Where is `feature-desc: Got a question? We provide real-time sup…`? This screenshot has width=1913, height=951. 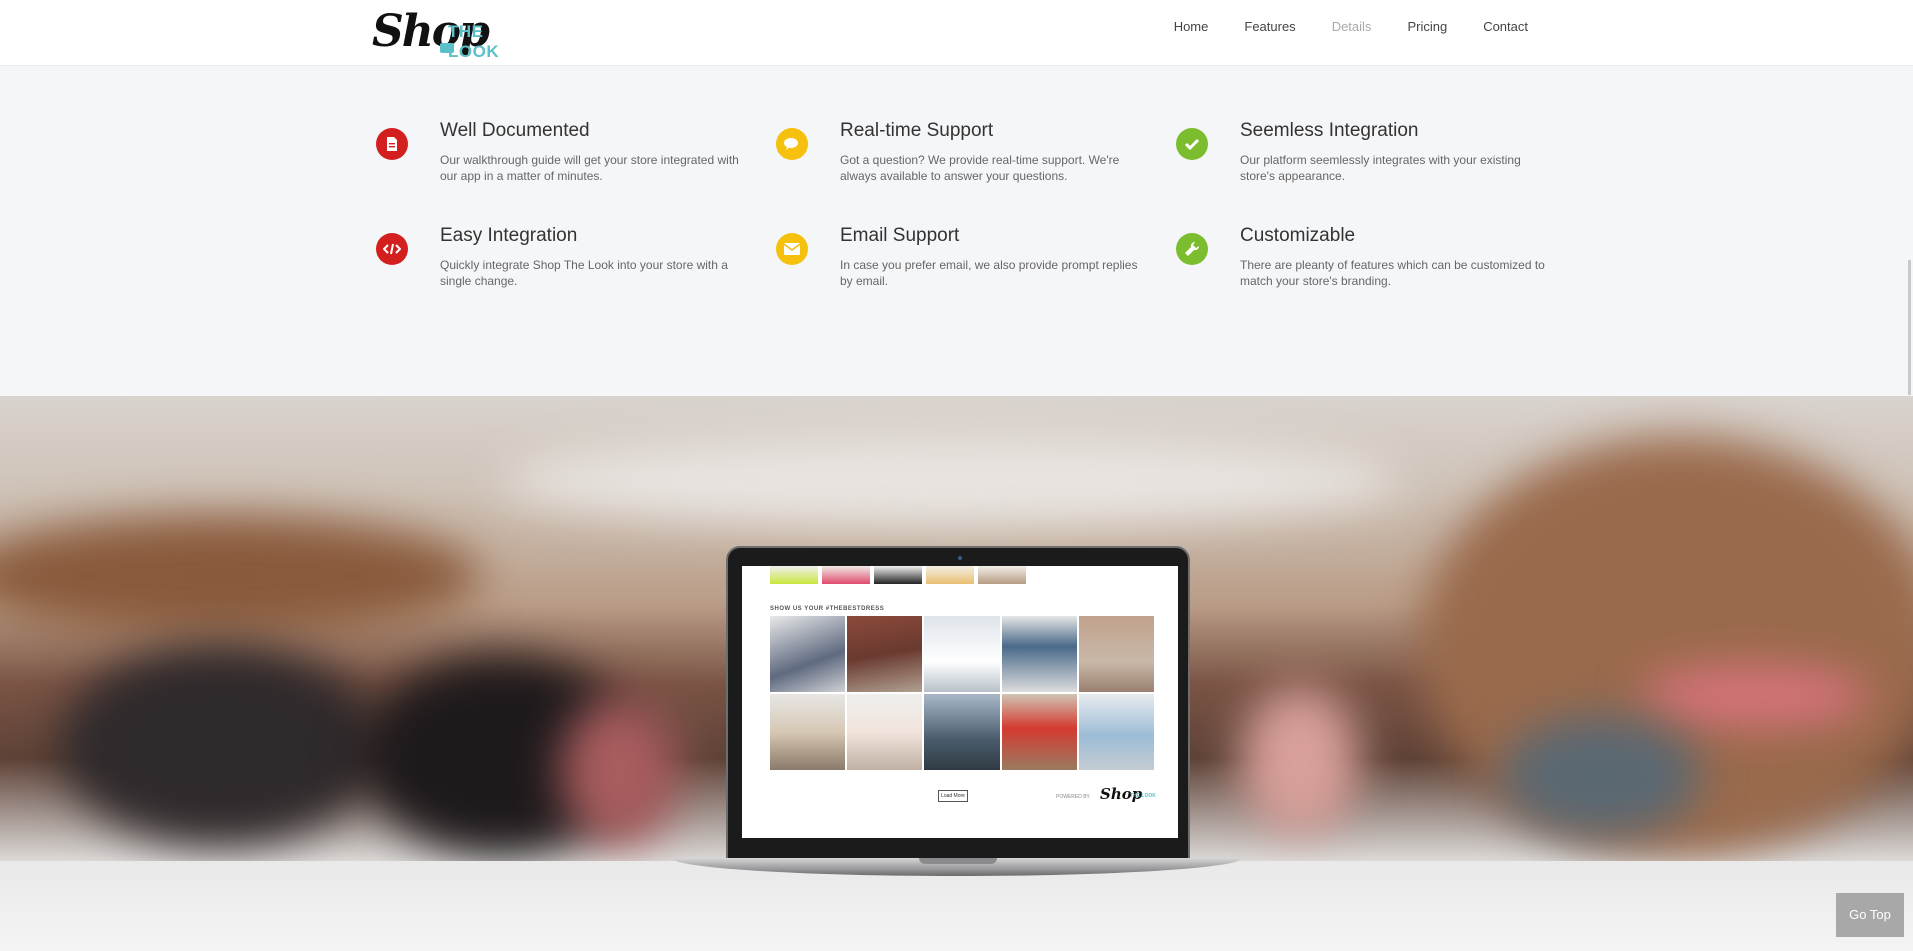
feature-desc: Got a question? We provide real-time sup… is located at coordinates (980, 168).